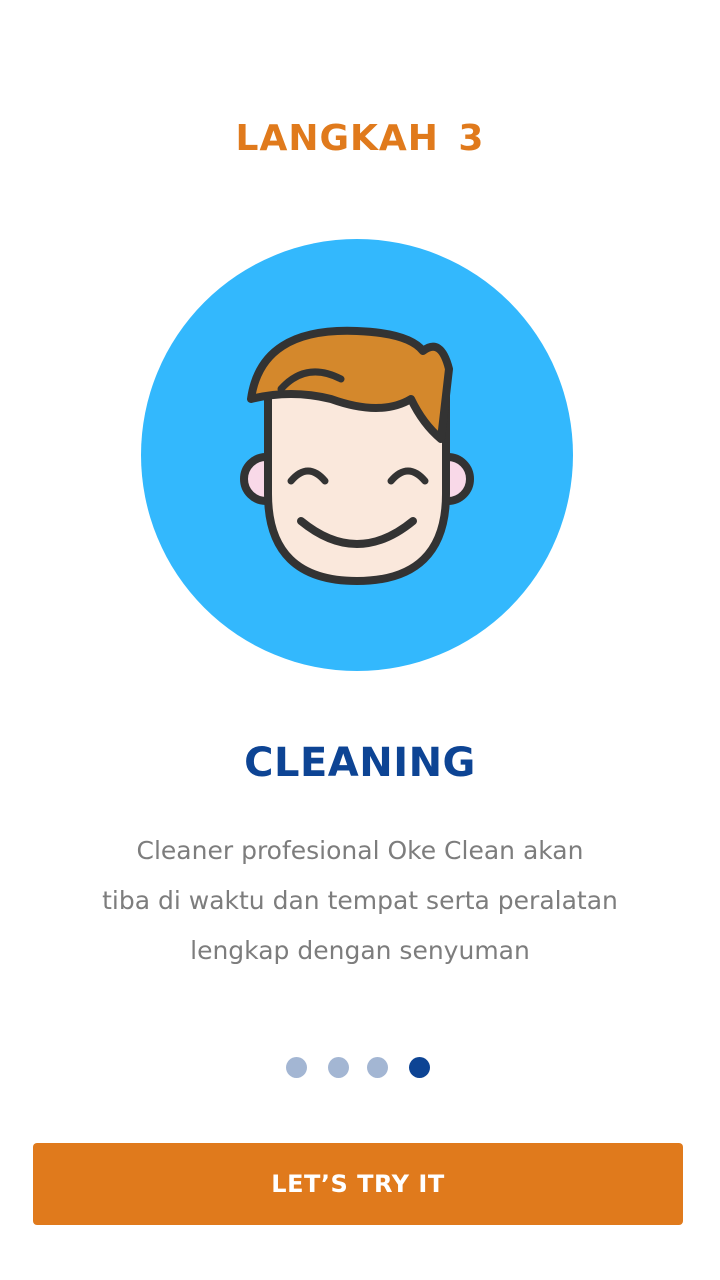 The height and width of the screenshot is (1280, 720). Describe the element at coordinates (360, 763) in the screenshot. I see `step-heading: CLEANING` at that location.